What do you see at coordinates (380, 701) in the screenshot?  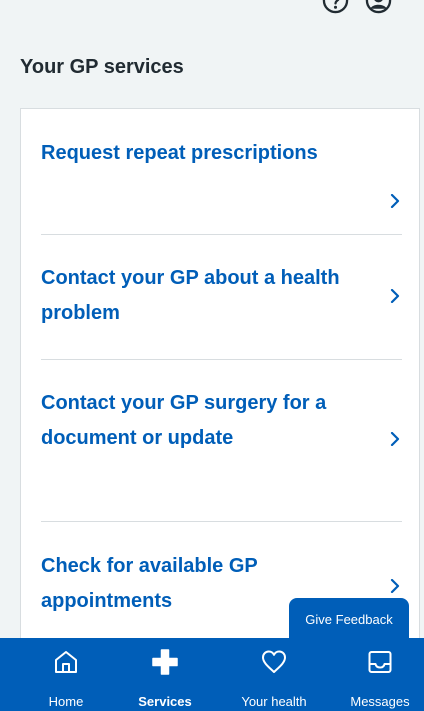 I see `nav-label: Messages` at bounding box center [380, 701].